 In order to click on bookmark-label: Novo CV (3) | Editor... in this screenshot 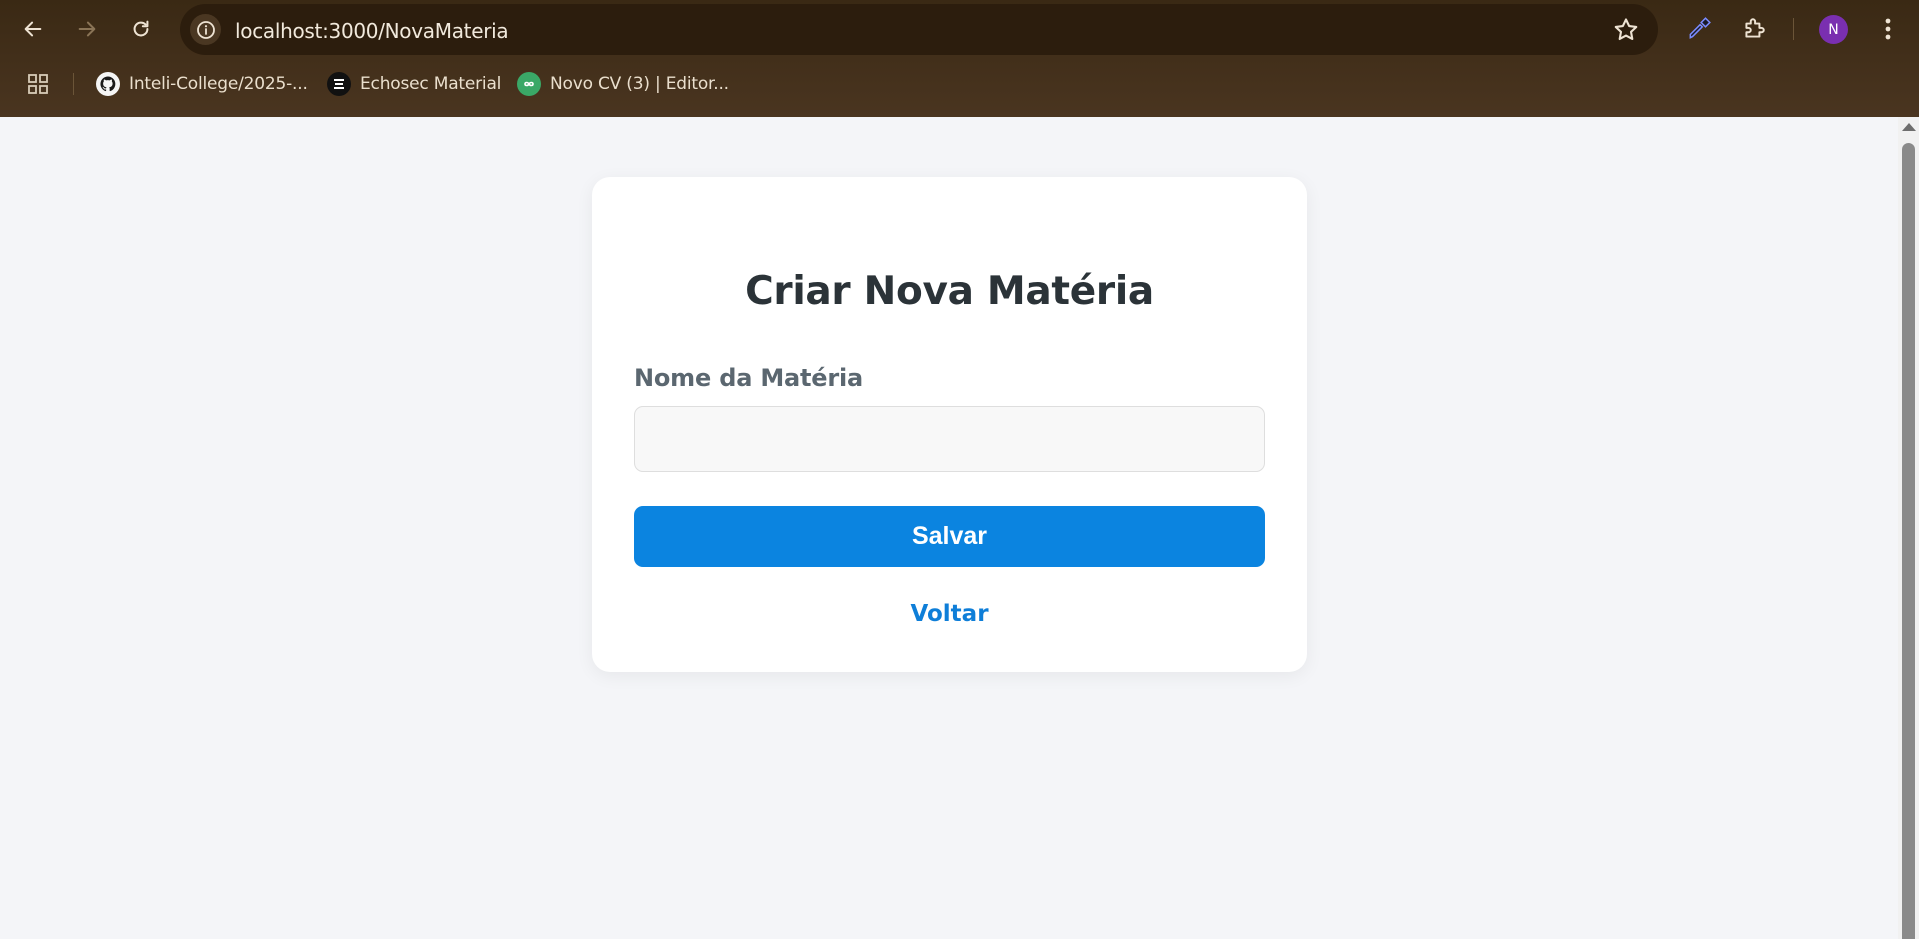, I will do `click(639, 84)`.